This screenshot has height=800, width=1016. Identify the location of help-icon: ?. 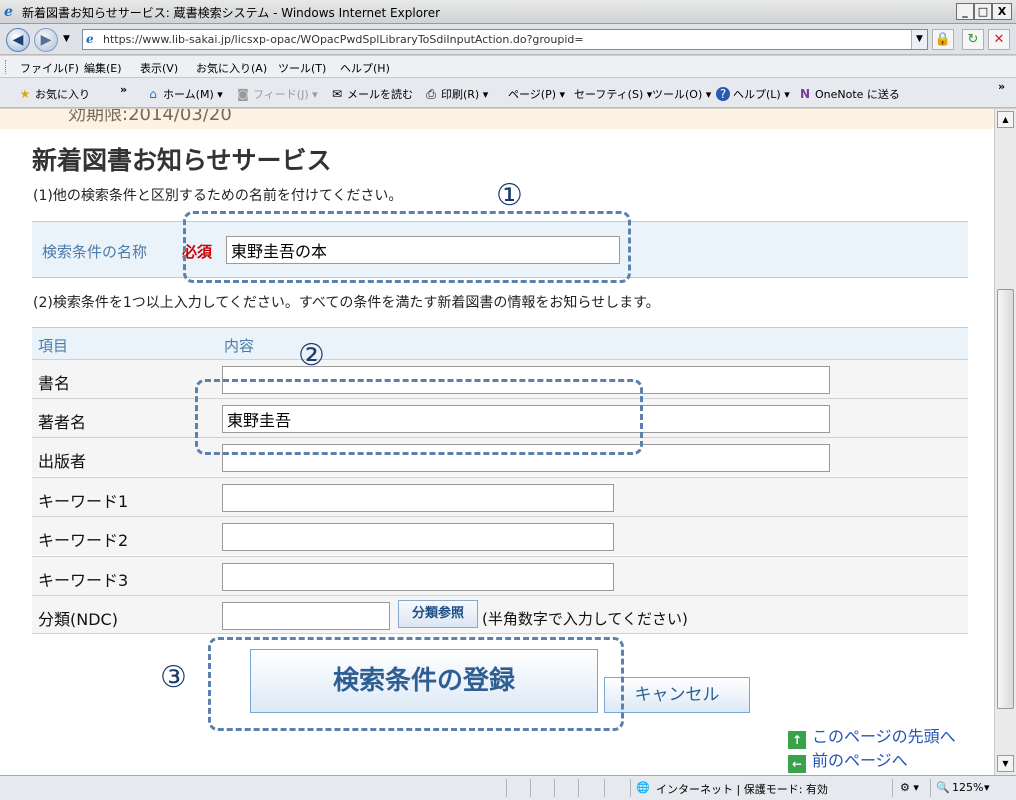
(723, 94).